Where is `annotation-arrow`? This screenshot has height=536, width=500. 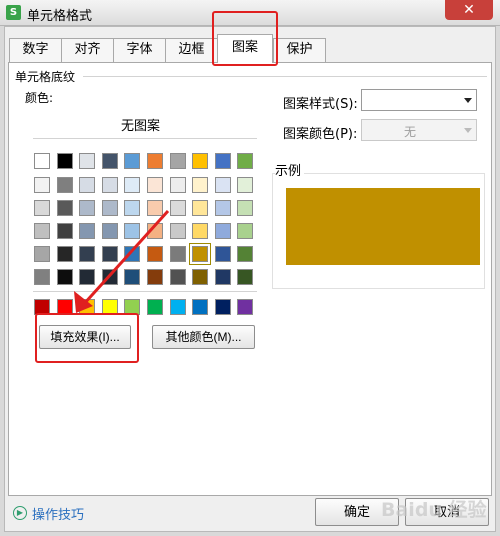
annotation-arrow is located at coordinates (122, 261).